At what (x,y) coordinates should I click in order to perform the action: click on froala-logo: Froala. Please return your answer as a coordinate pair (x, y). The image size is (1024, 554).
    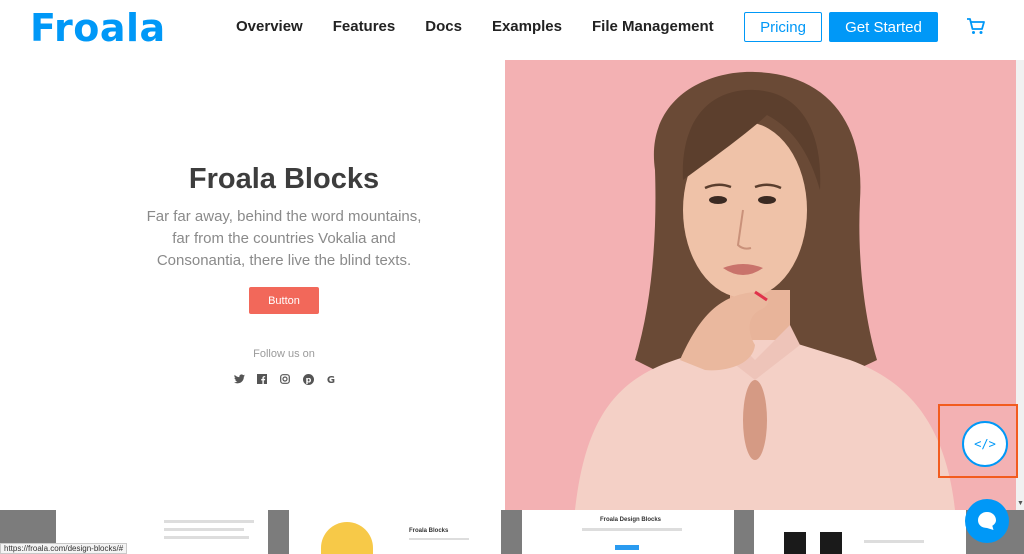
    Looking at the image, I should click on (98, 28).